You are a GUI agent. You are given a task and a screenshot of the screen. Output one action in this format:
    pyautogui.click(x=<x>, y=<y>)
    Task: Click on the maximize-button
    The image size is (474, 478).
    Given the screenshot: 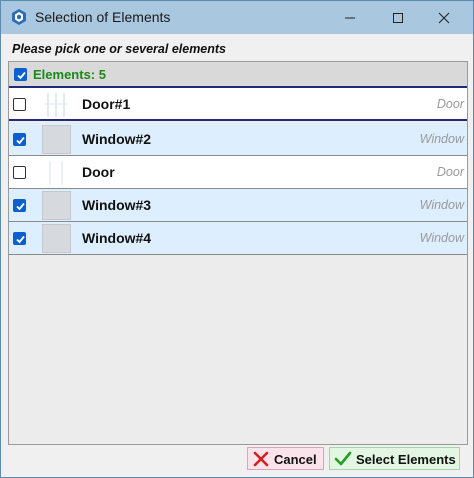 What is the action you would take?
    pyautogui.click(x=398, y=17)
    